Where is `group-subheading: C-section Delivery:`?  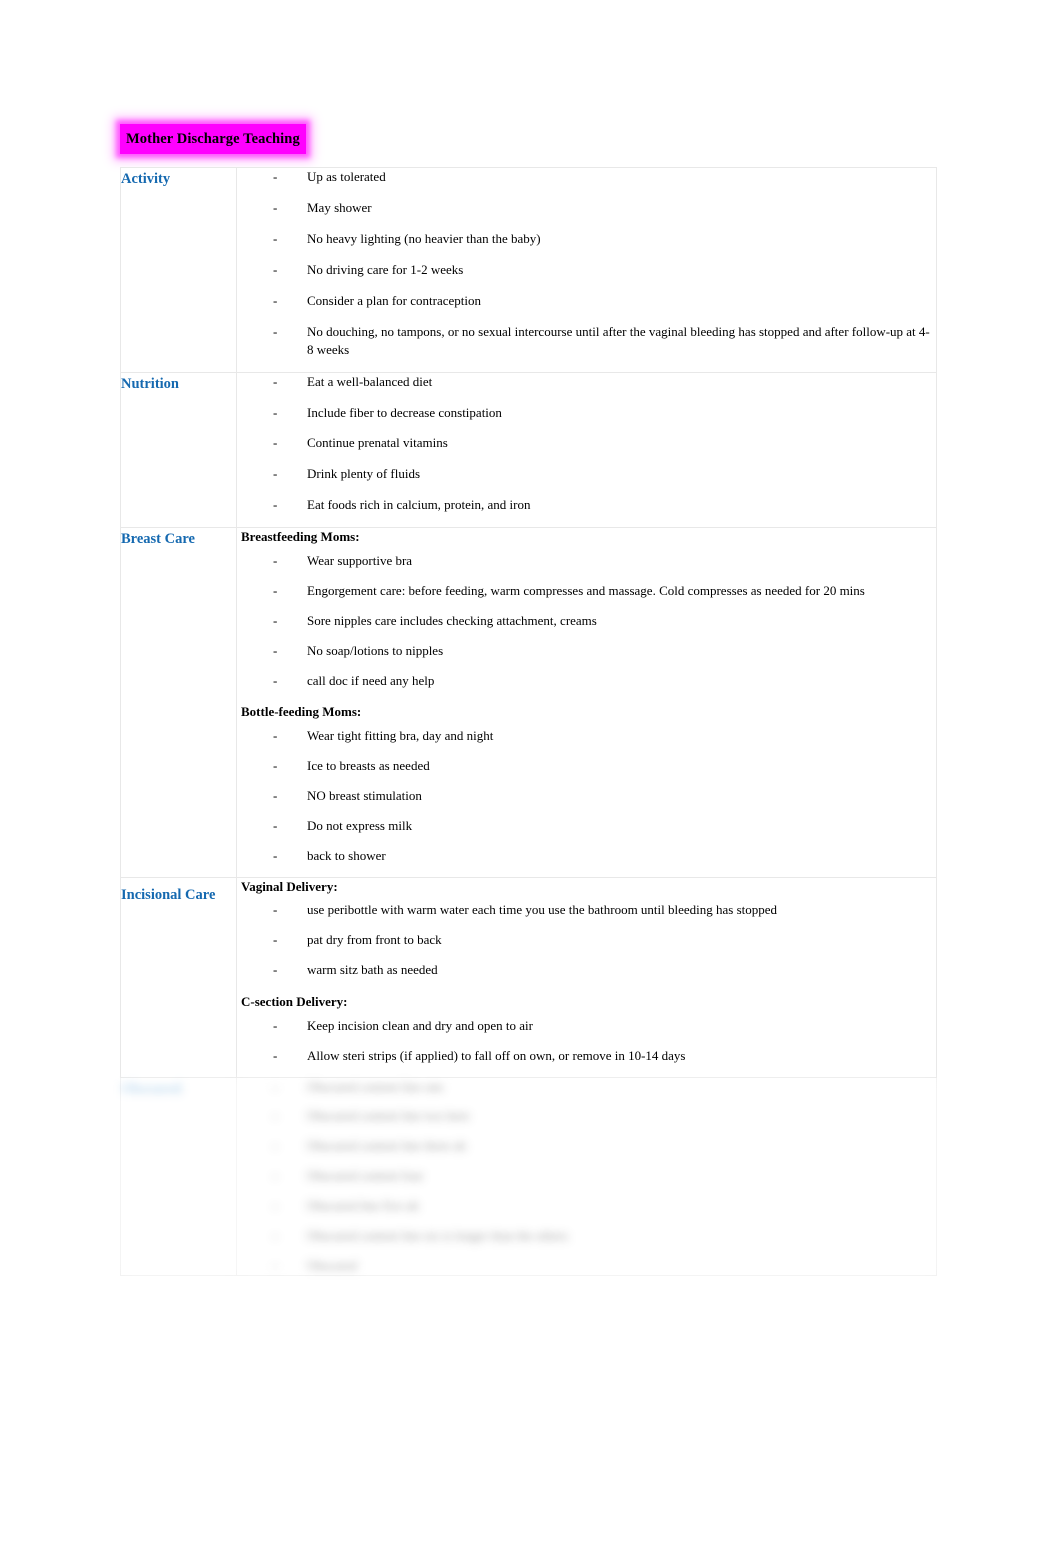
group-subheading: C-section Delivery: is located at coordinates (294, 1002).